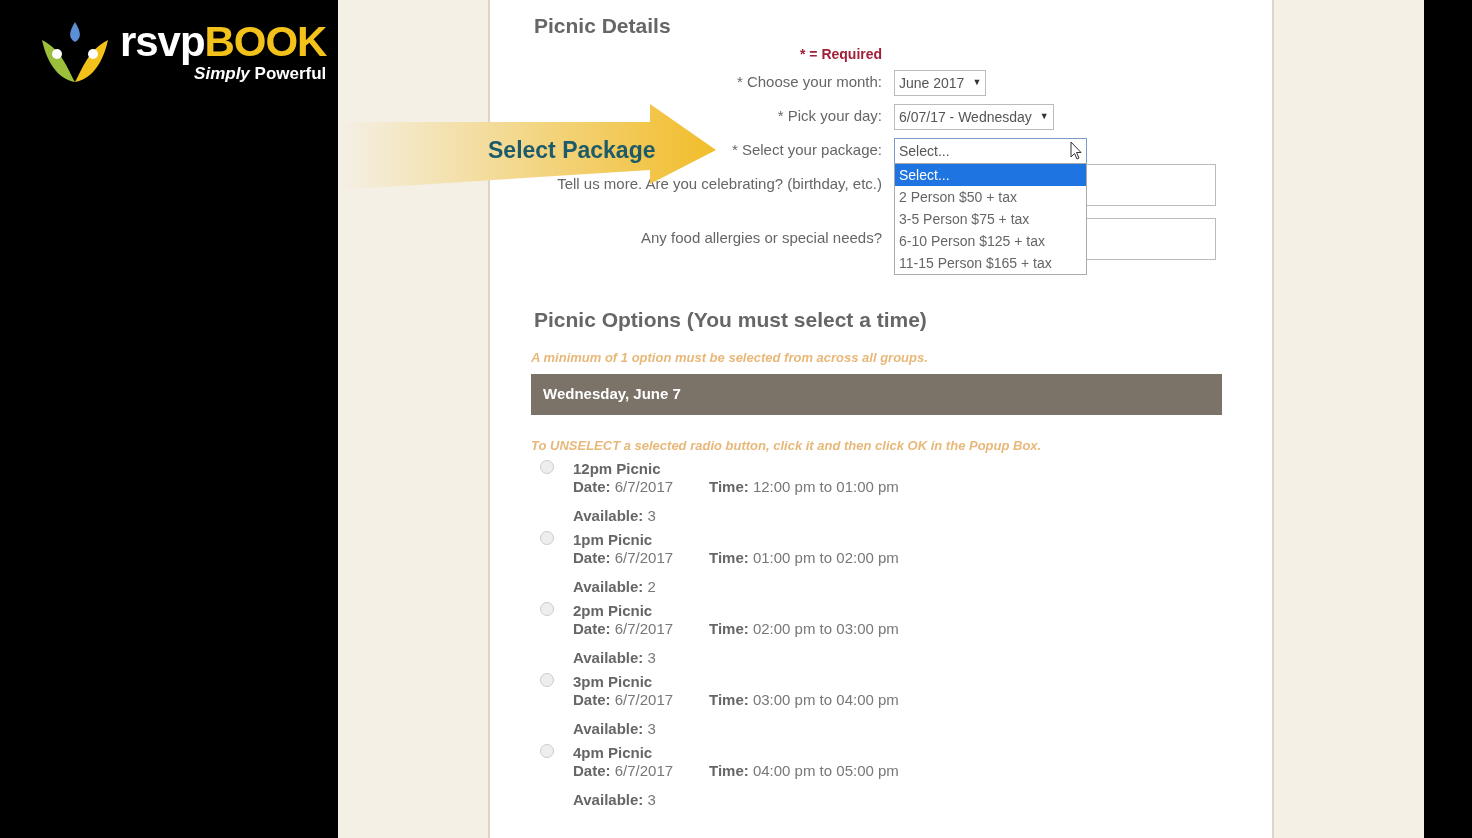 The height and width of the screenshot is (838, 1472). What do you see at coordinates (990, 263) in the screenshot?
I see `dropdown-option: 11-15 Person $165 + tax` at bounding box center [990, 263].